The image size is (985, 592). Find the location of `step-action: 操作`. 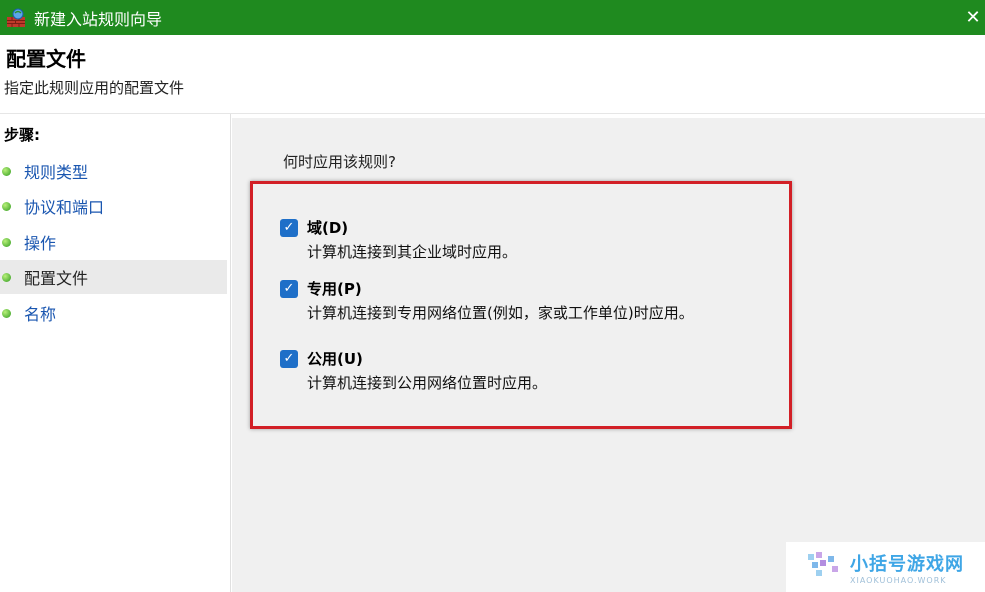

step-action: 操作 is located at coordinates (113, 242).